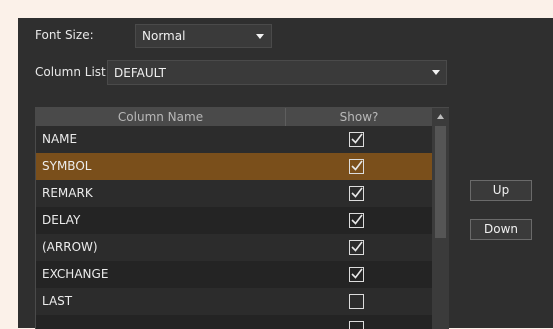 This screenshot has height=329, width=553. Describe the element at coordinates (359, 117) in the screenshot. I see `show-header: Show?` at that location.